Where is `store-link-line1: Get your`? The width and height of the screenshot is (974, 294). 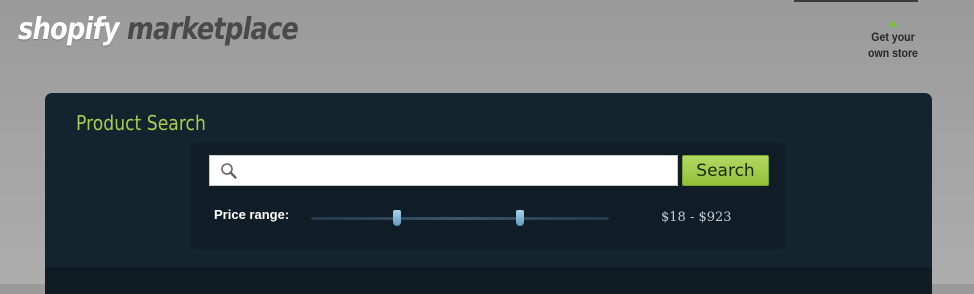 store-link-line1: Get your is located at coordinates (893, 37).